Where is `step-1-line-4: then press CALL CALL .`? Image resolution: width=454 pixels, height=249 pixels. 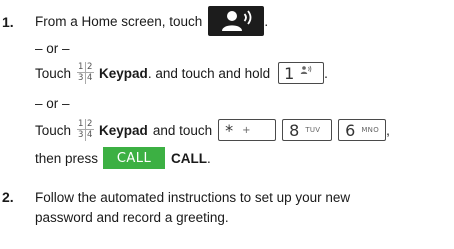 step-1-line-4: then press CALL CALL . is located at coordinates (123, 158).